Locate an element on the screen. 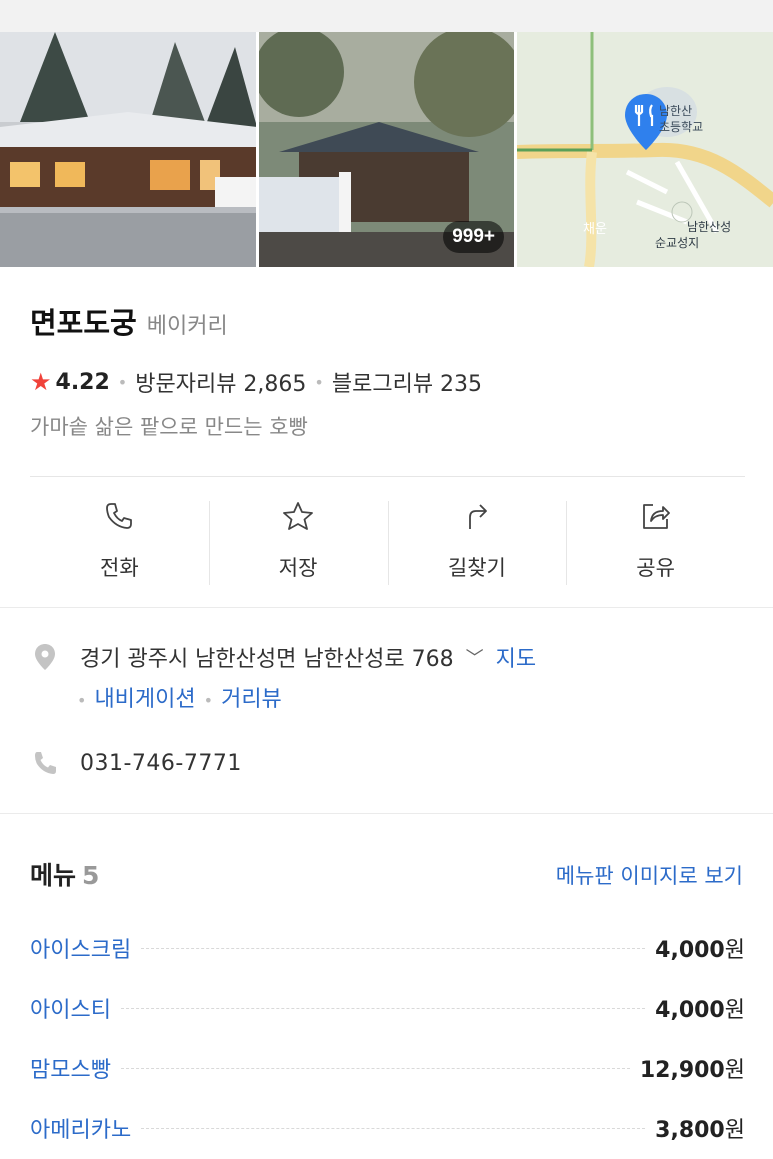 This screenshot has height=1159, width=773. photo-count-badge: 999+ is located at coordinates (473, 237).